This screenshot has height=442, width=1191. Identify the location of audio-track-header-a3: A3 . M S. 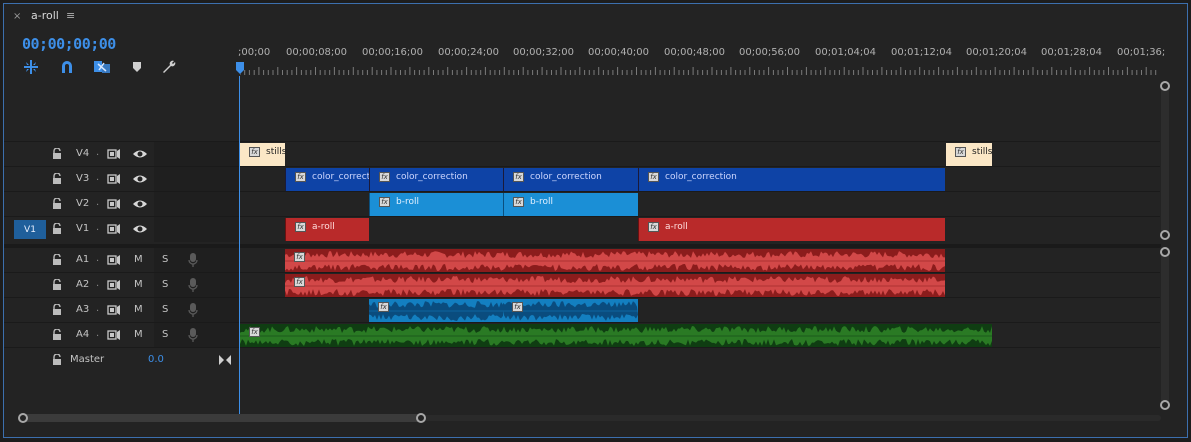
(122, 310).